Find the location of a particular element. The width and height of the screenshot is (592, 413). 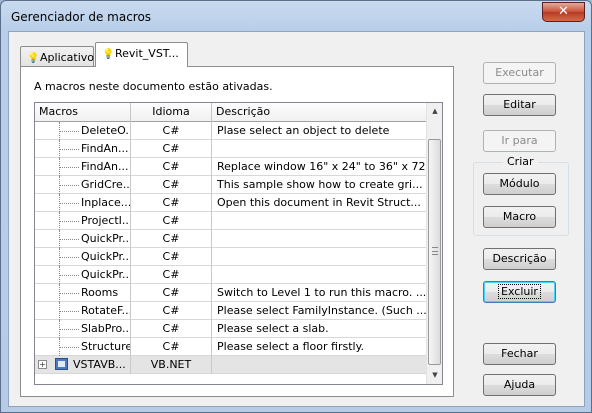

macro-button: Macro is located at coordinates (519, 217).